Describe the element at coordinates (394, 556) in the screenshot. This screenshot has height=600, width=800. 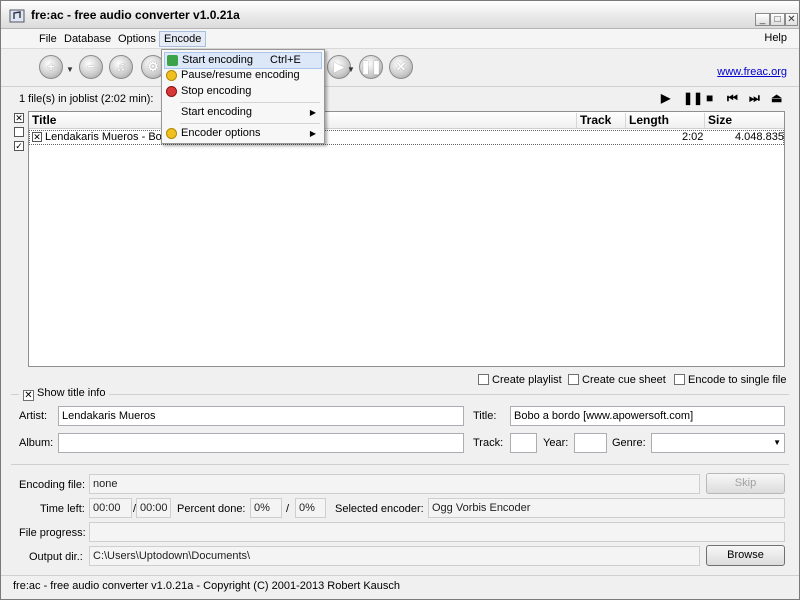
I see `output-dir-field: C:\Users\Uptodown\Documents\` at that location.